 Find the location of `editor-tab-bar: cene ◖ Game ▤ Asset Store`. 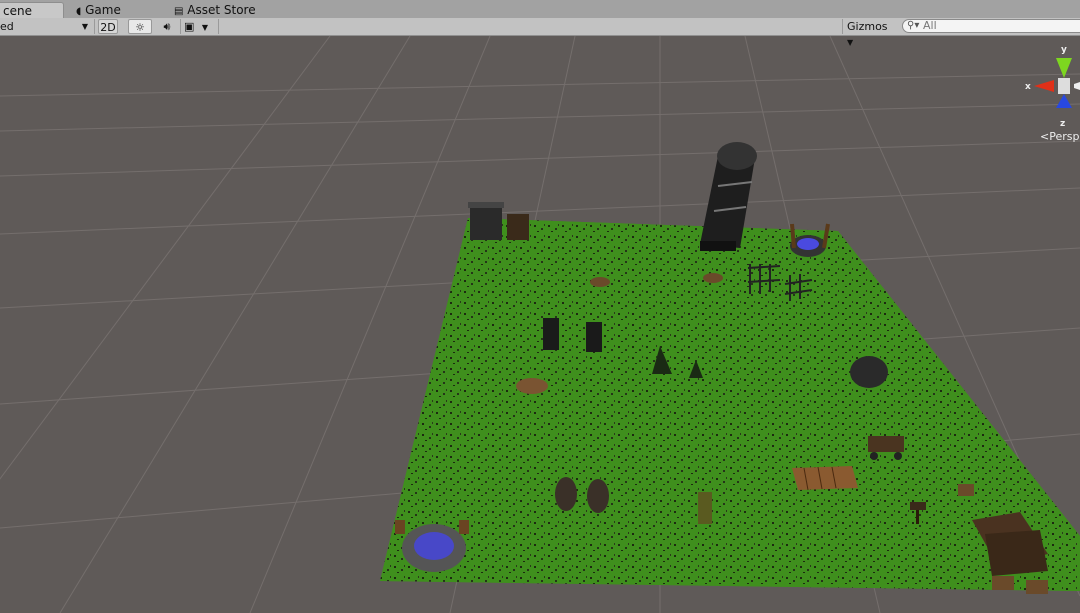

editor-tab-bar: cene ◖ Game ▤ Asset Store is located at coordinates (540, 9).